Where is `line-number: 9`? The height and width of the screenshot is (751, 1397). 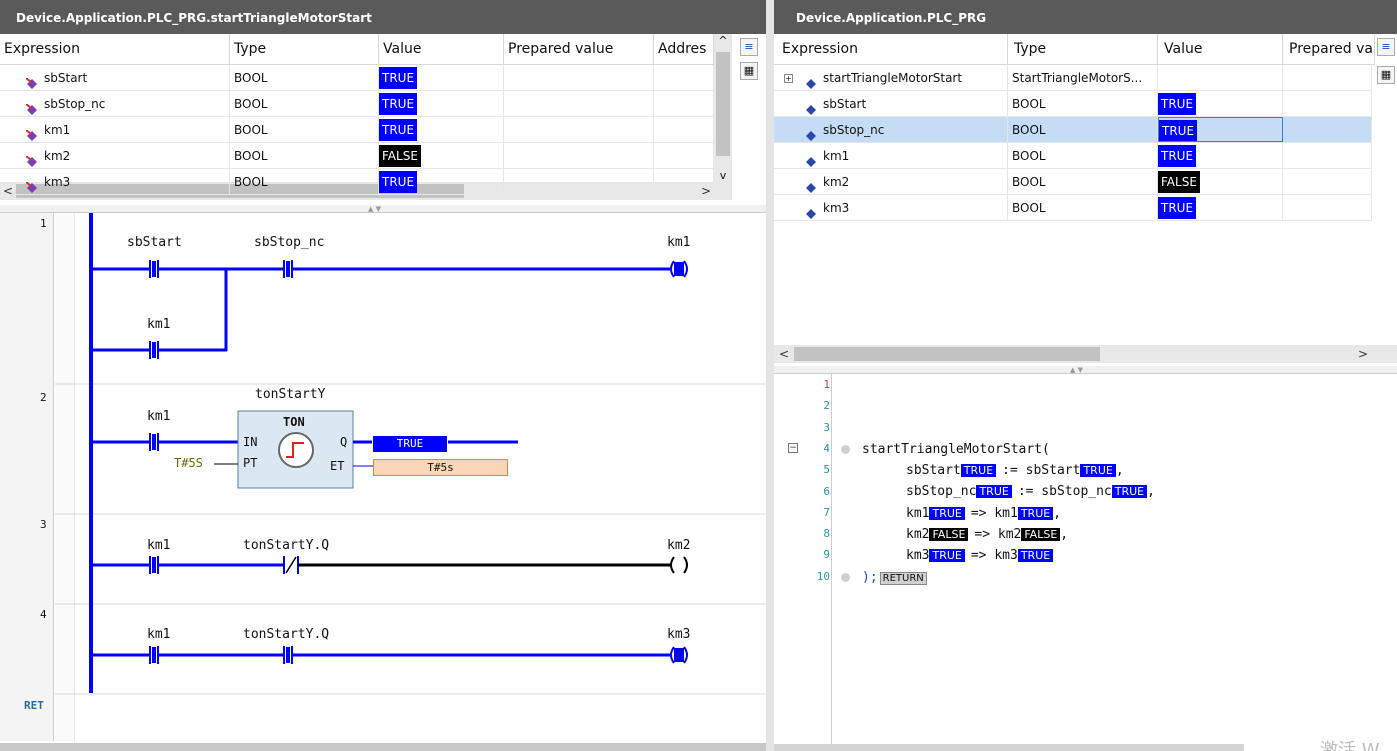 line-number: 9 is located at coordinates (826, 555).